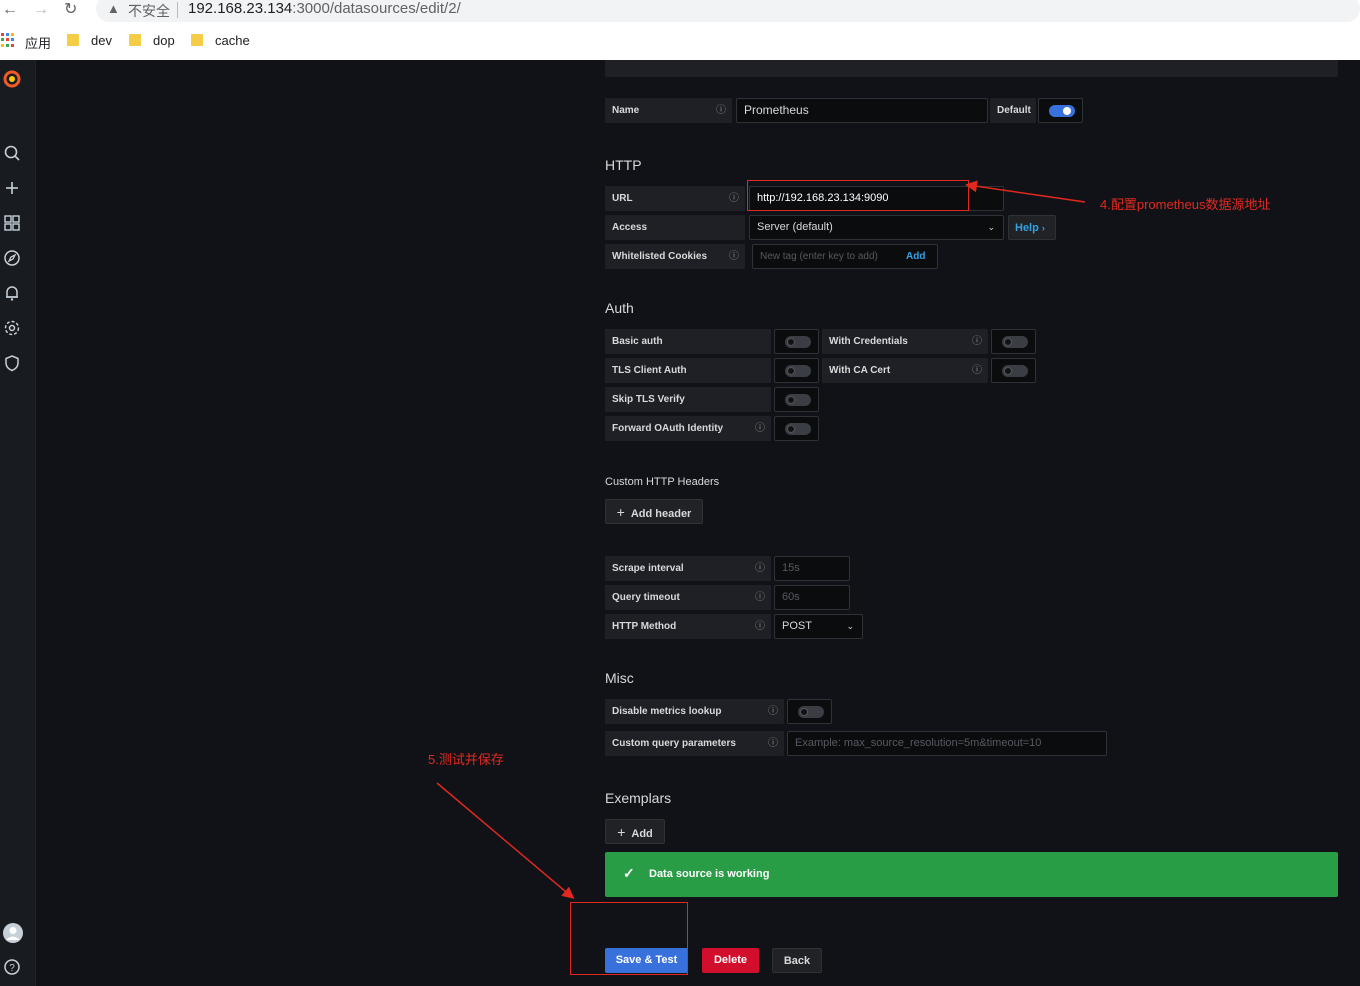 The height and width of the screenshot is (986, 1360). I want to click on skip-tls-switch, so click(798, 400).